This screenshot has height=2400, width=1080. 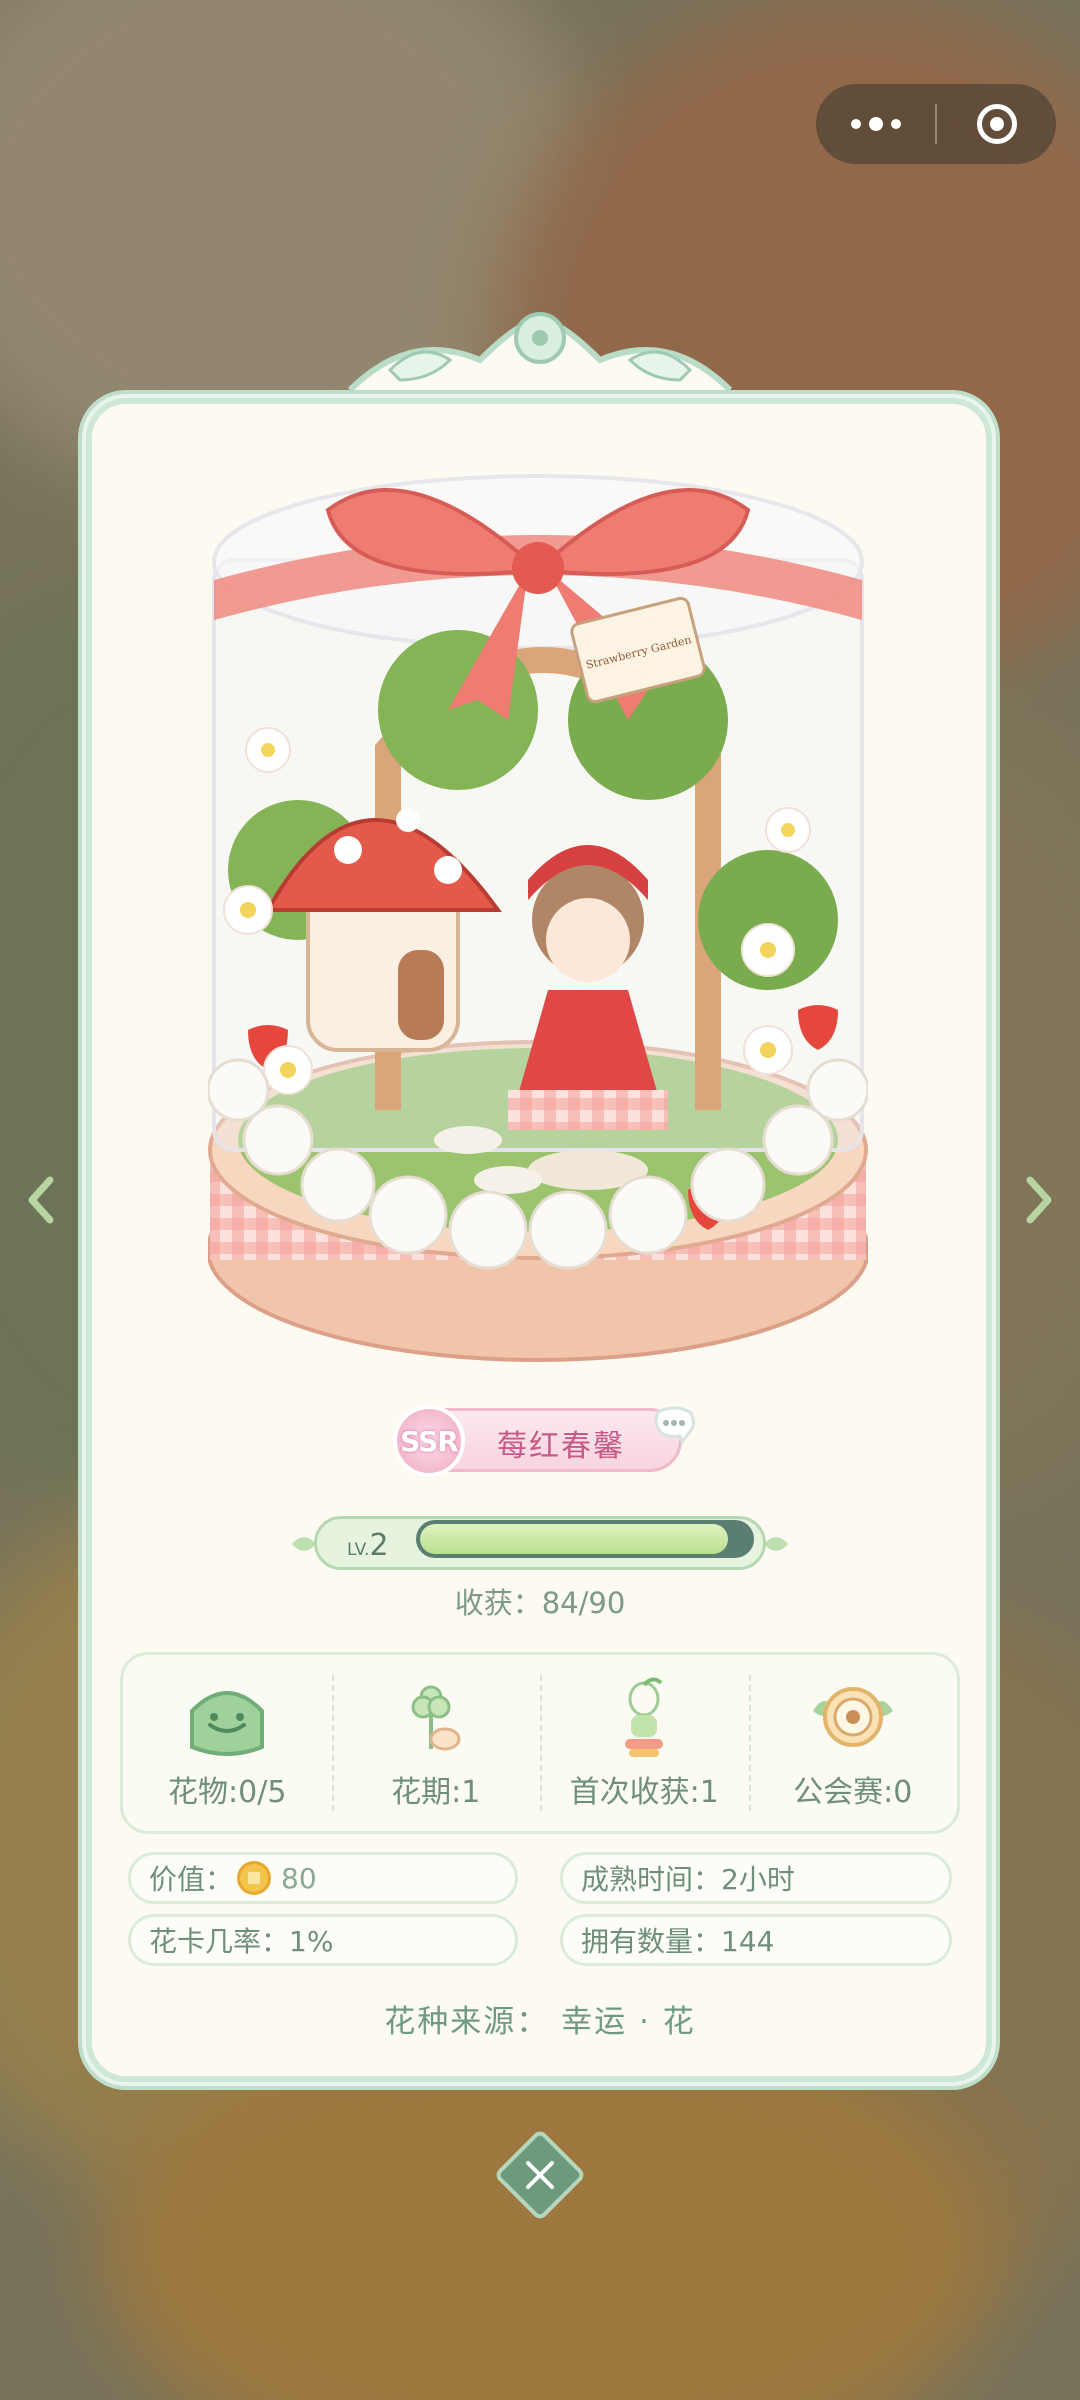 I want to click on harvest-progress-fill, so click(x=574, y=1539).